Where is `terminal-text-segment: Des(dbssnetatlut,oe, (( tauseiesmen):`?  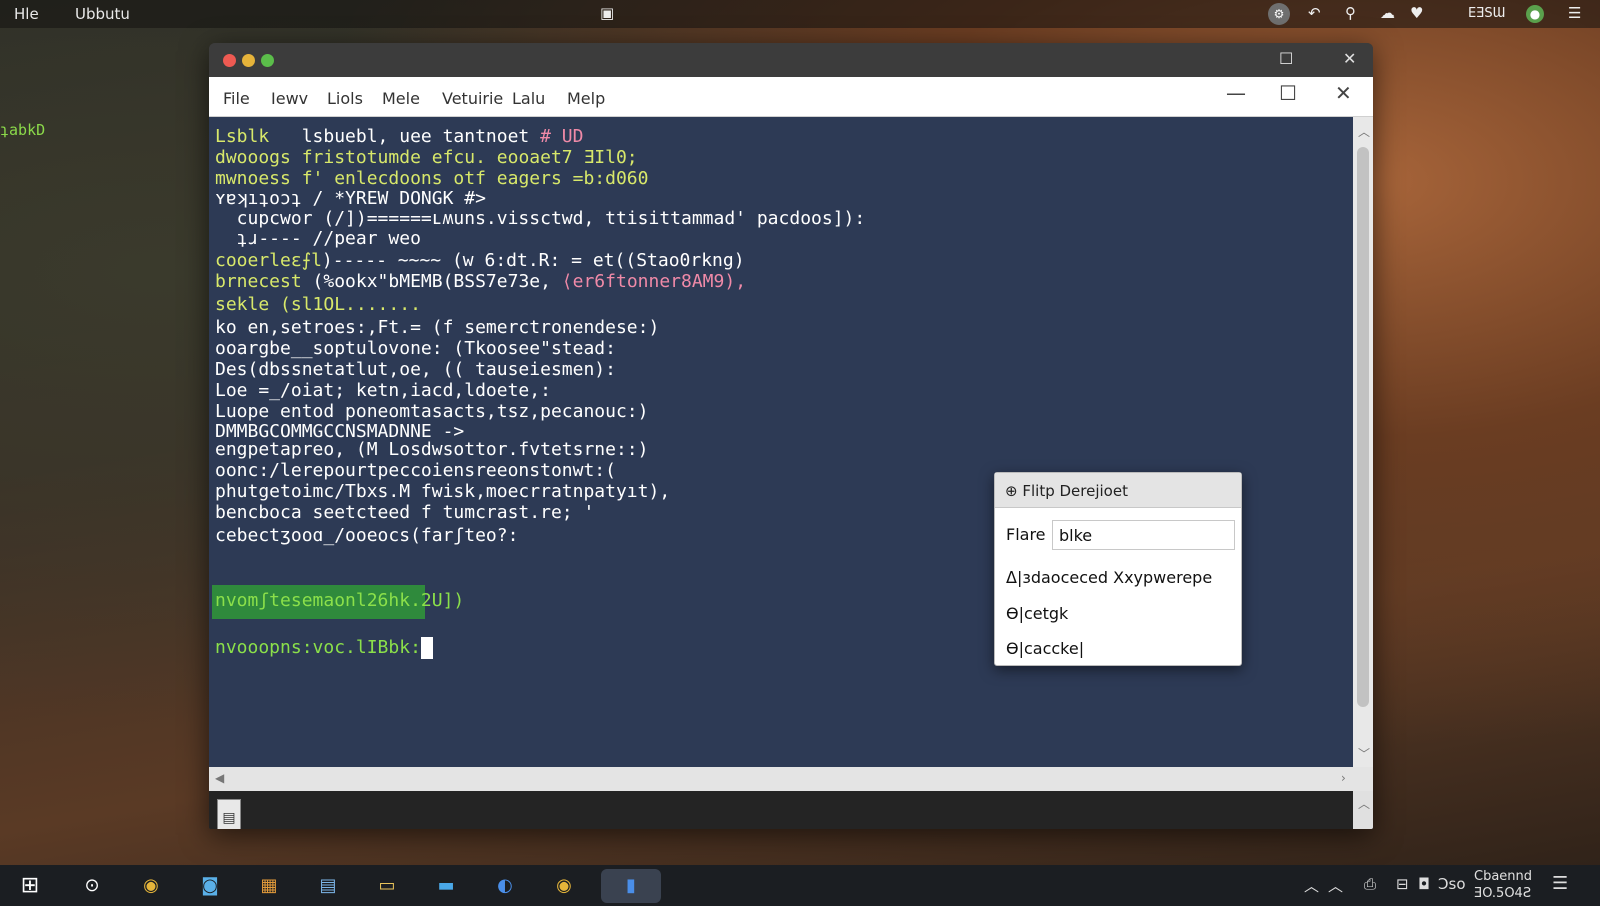 terminal-text-segment: Des(dbssnetatlut,oe, (( tauseiesmen): is located at coordinates (415, 369).